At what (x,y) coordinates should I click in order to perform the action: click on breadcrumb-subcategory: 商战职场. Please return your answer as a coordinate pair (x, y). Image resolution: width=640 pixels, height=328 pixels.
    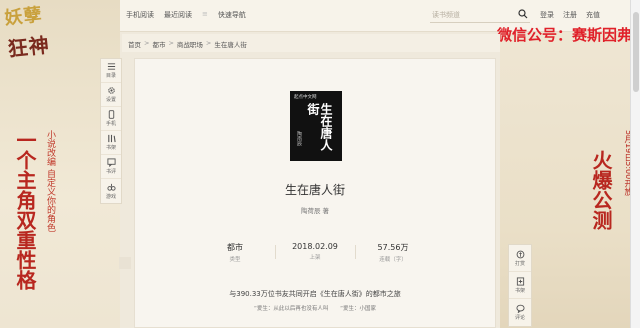
    Looking at the image, I should click on (190, 44).